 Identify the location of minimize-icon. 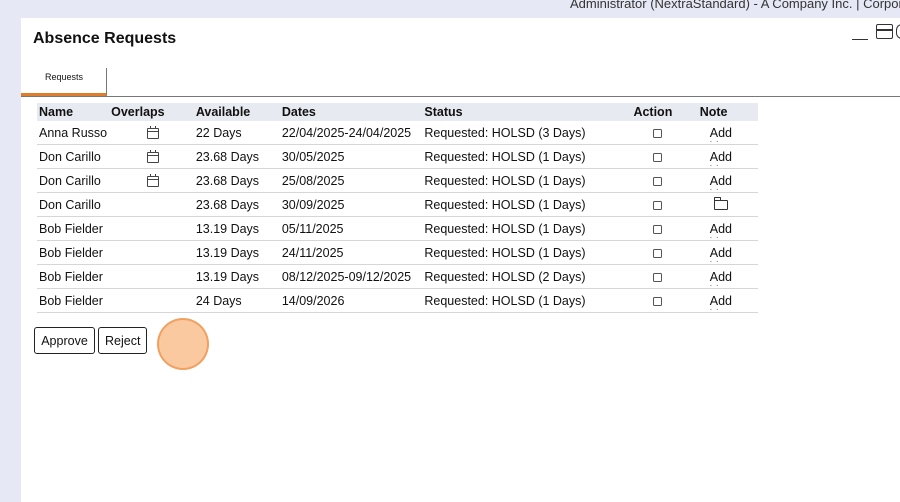
(860, 32).